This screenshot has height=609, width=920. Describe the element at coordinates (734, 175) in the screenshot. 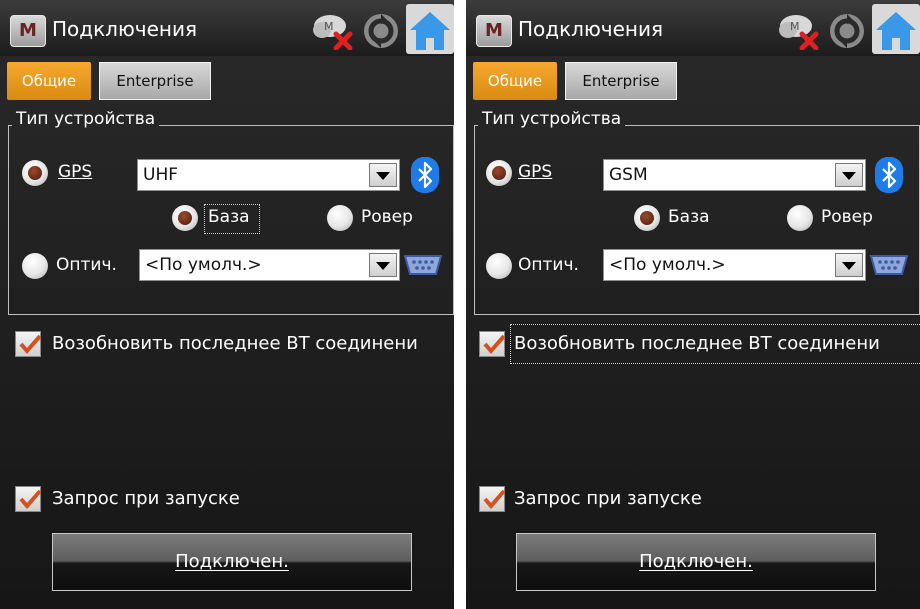

I see `gps-device-select: GSM` at that location.